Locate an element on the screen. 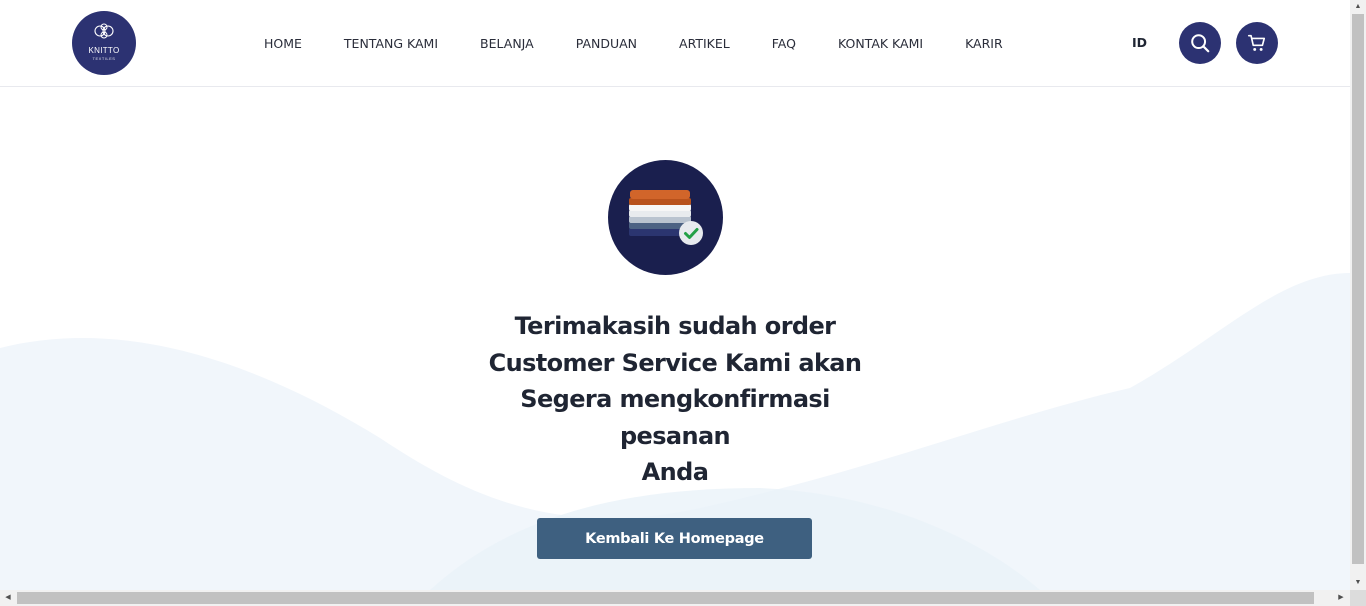 The height and width of the screenshot is (606, 1366). message-line: Terimakasih sudah order is located at coordinates (675, 326).